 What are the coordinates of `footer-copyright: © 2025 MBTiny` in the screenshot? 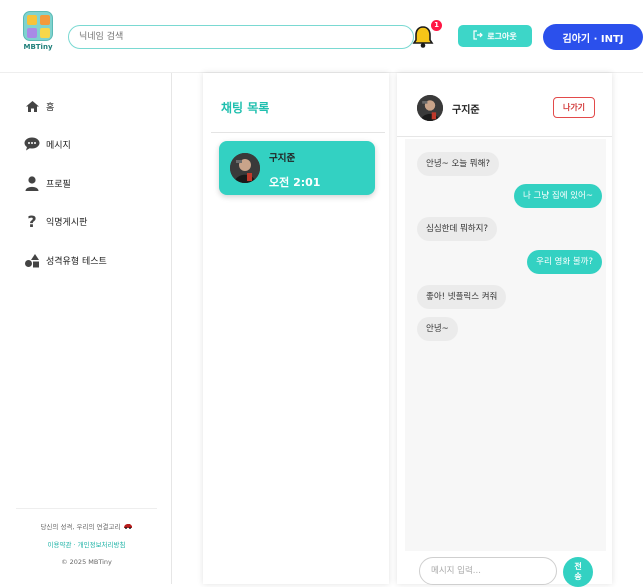 It's located at (86, 562).